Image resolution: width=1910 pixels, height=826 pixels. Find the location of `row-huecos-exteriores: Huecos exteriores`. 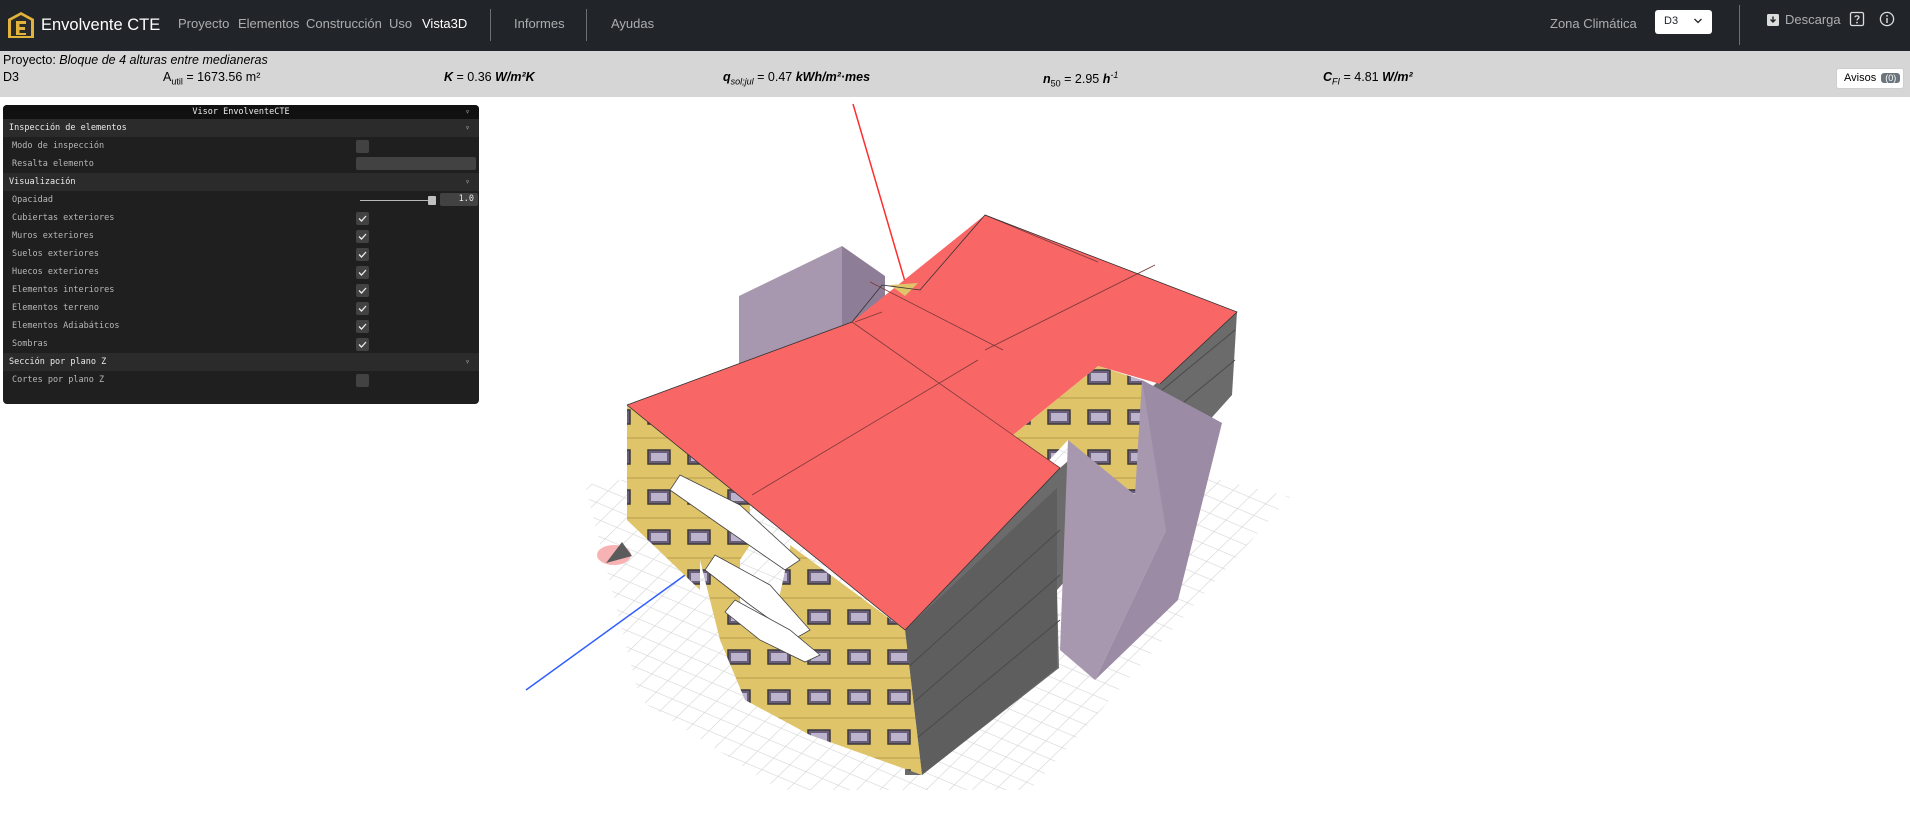

row-huecos-exteriores: Huecos exteriores is located at coordinates (241, 272).